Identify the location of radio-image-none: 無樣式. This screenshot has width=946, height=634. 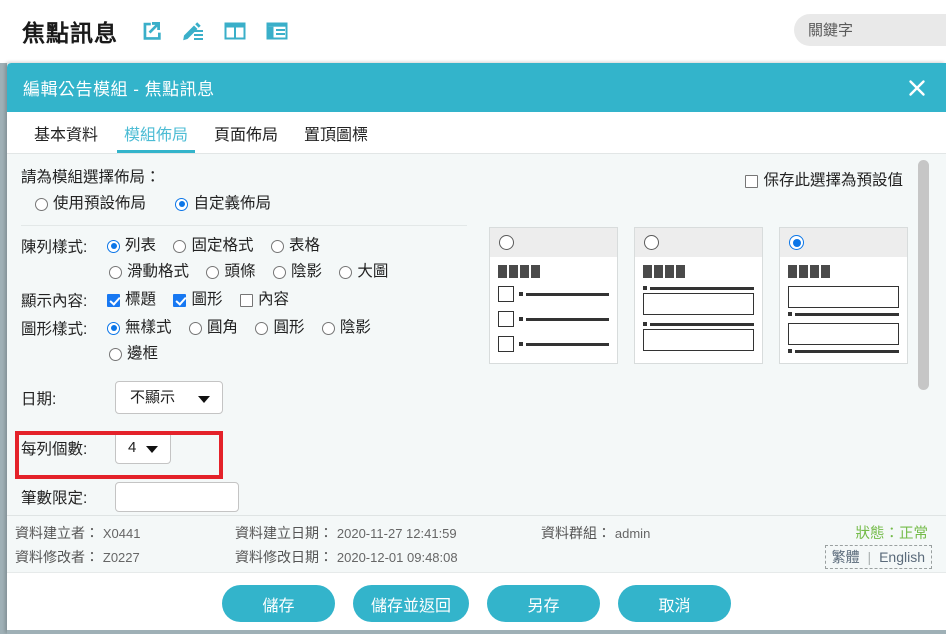
(139, 328).